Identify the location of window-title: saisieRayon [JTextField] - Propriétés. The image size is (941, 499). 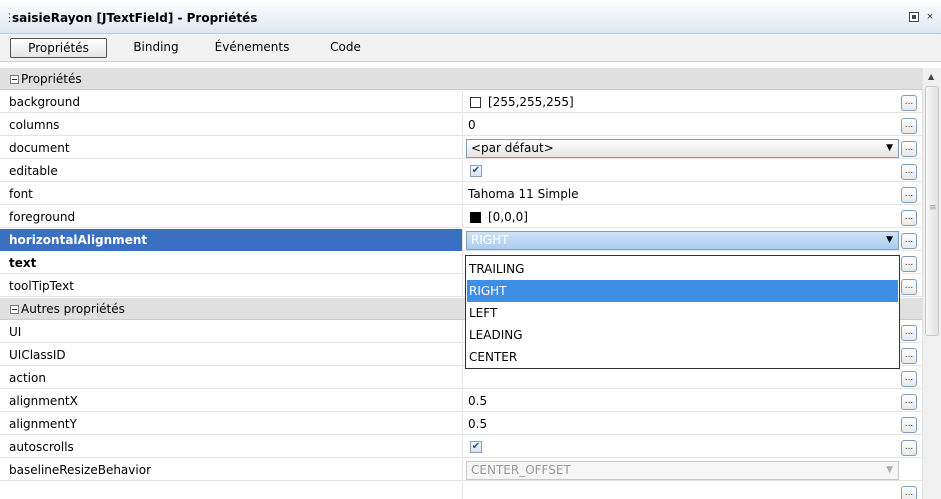
(135, 18).